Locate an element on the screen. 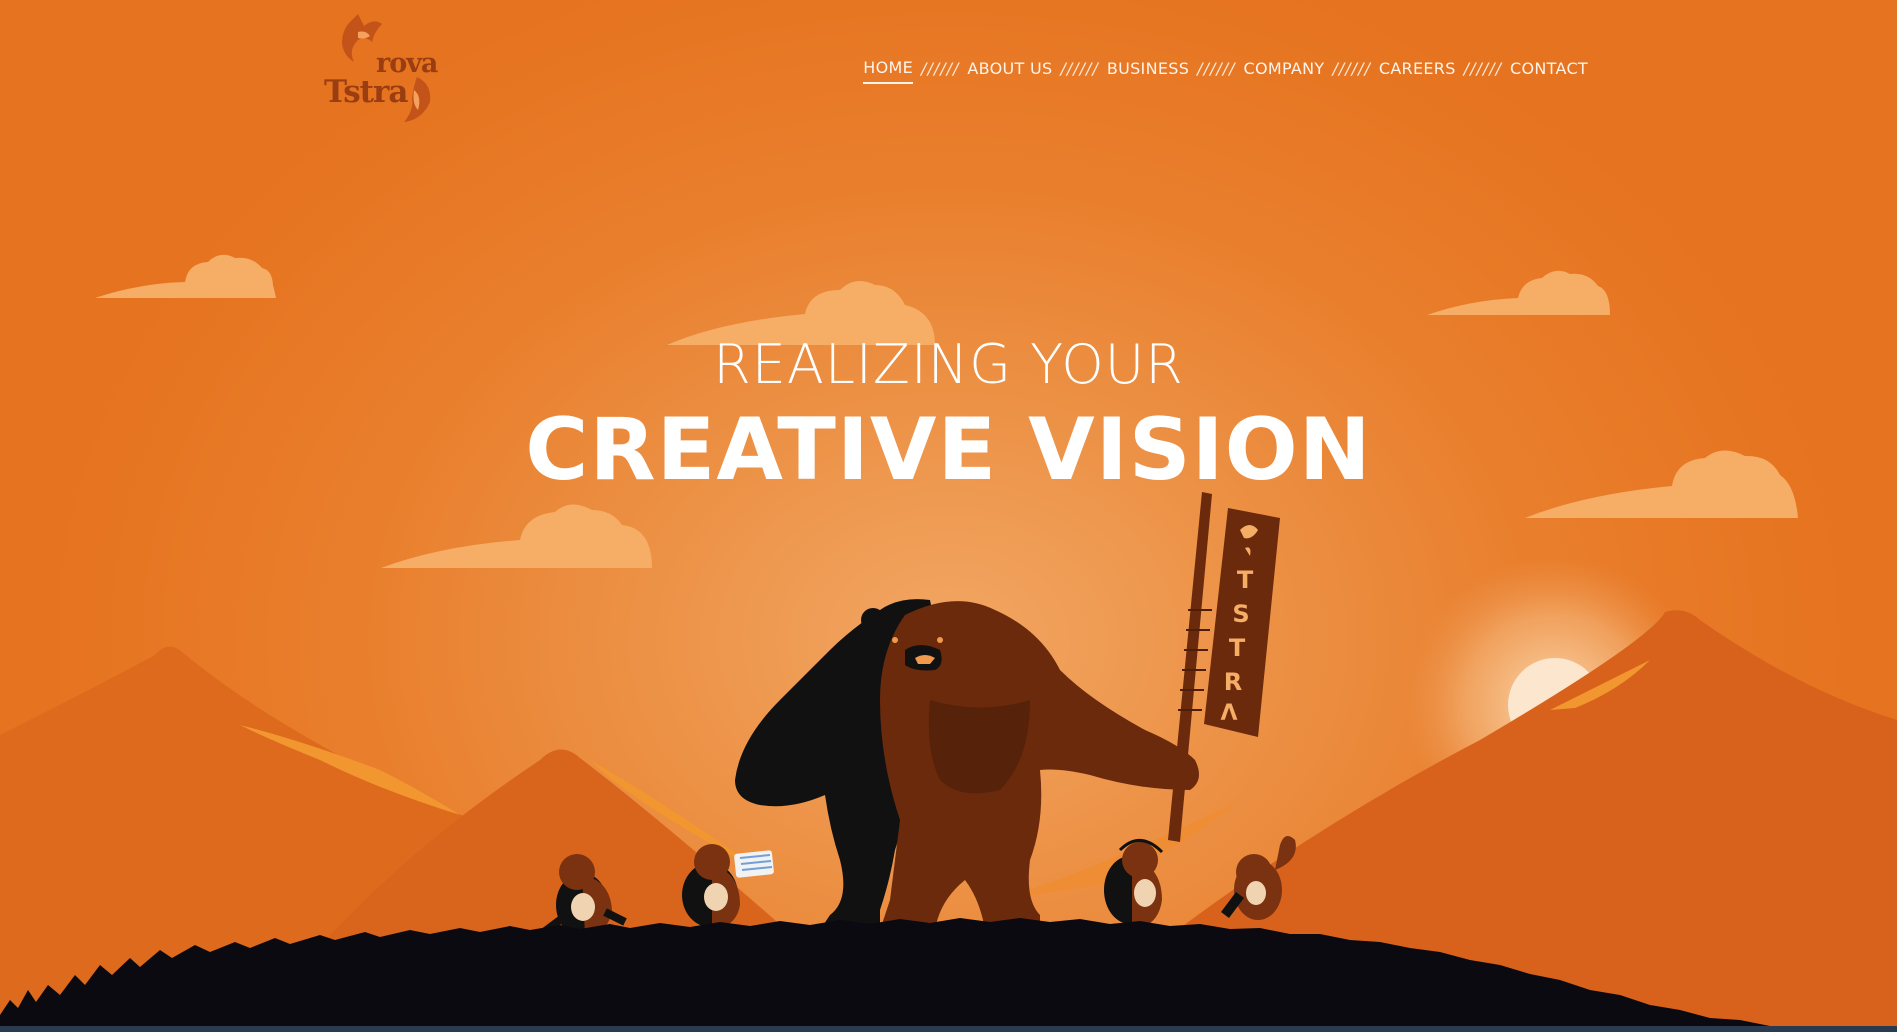 The width and height of the screenshot is (1897, 1032). banner-letter: Λ is located at coordinates (1228, 713).